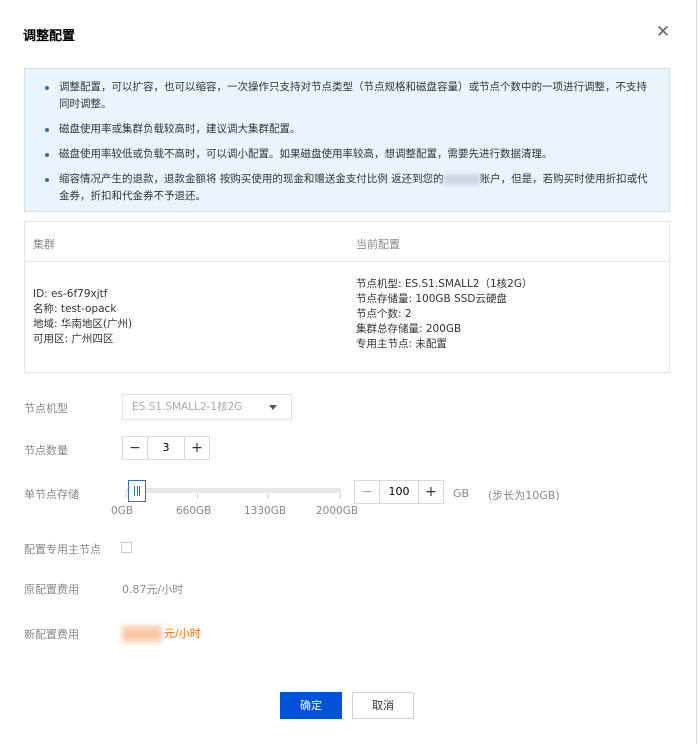 The width and height of the screenshot is (698, 744). Describe the element at coordinates (70, 294) in the screenshot. I see `cluster-id: ID: es-6f79xjtf` at that location.